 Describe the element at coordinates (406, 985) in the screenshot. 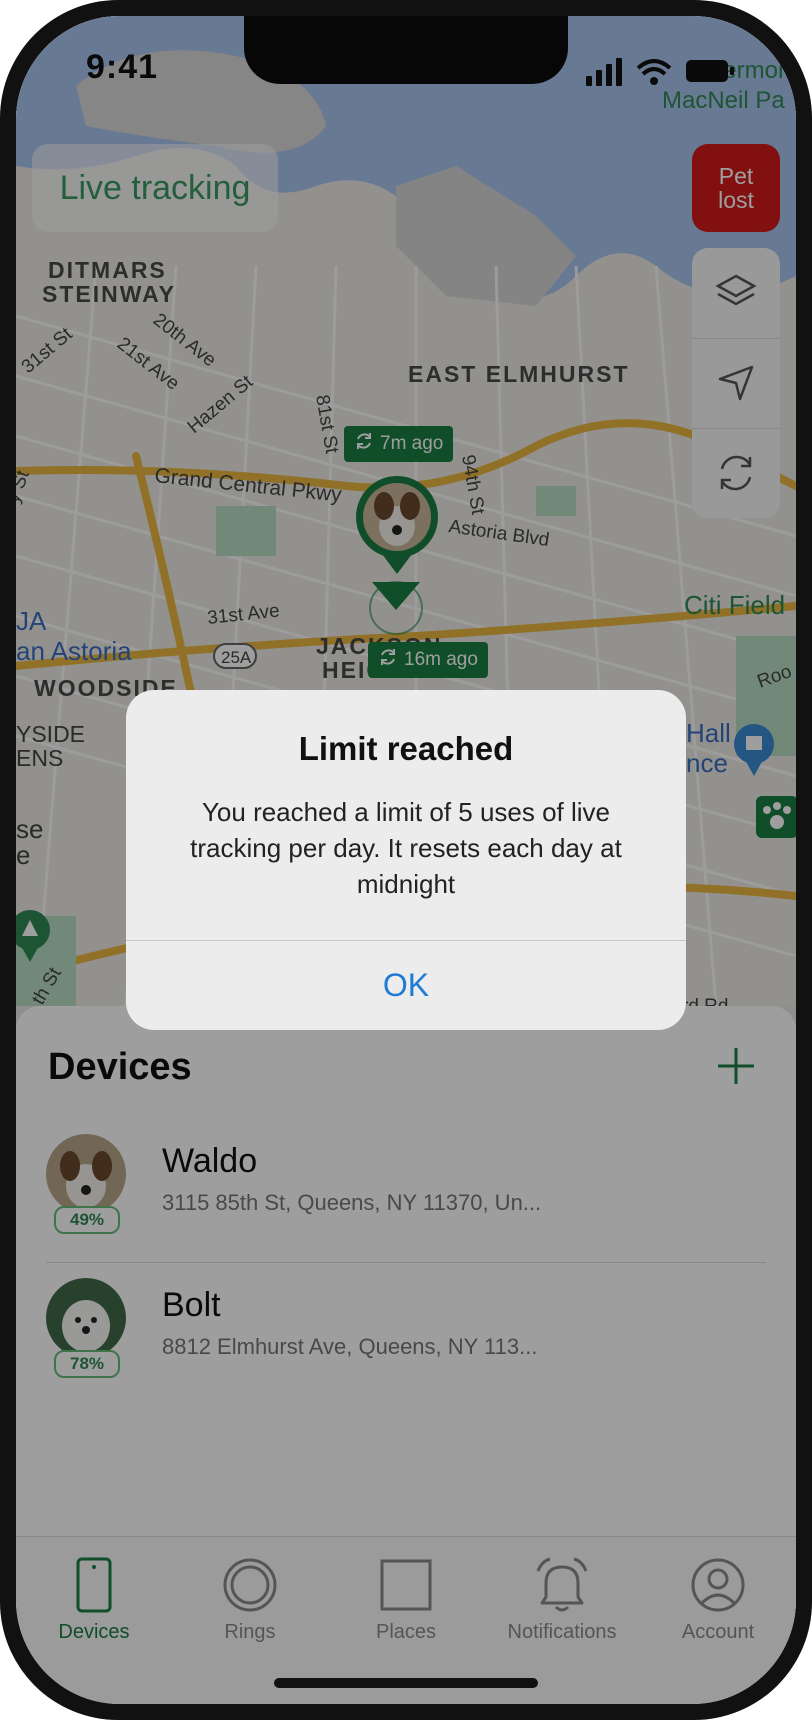

I see `ok-button: OK` at that location.